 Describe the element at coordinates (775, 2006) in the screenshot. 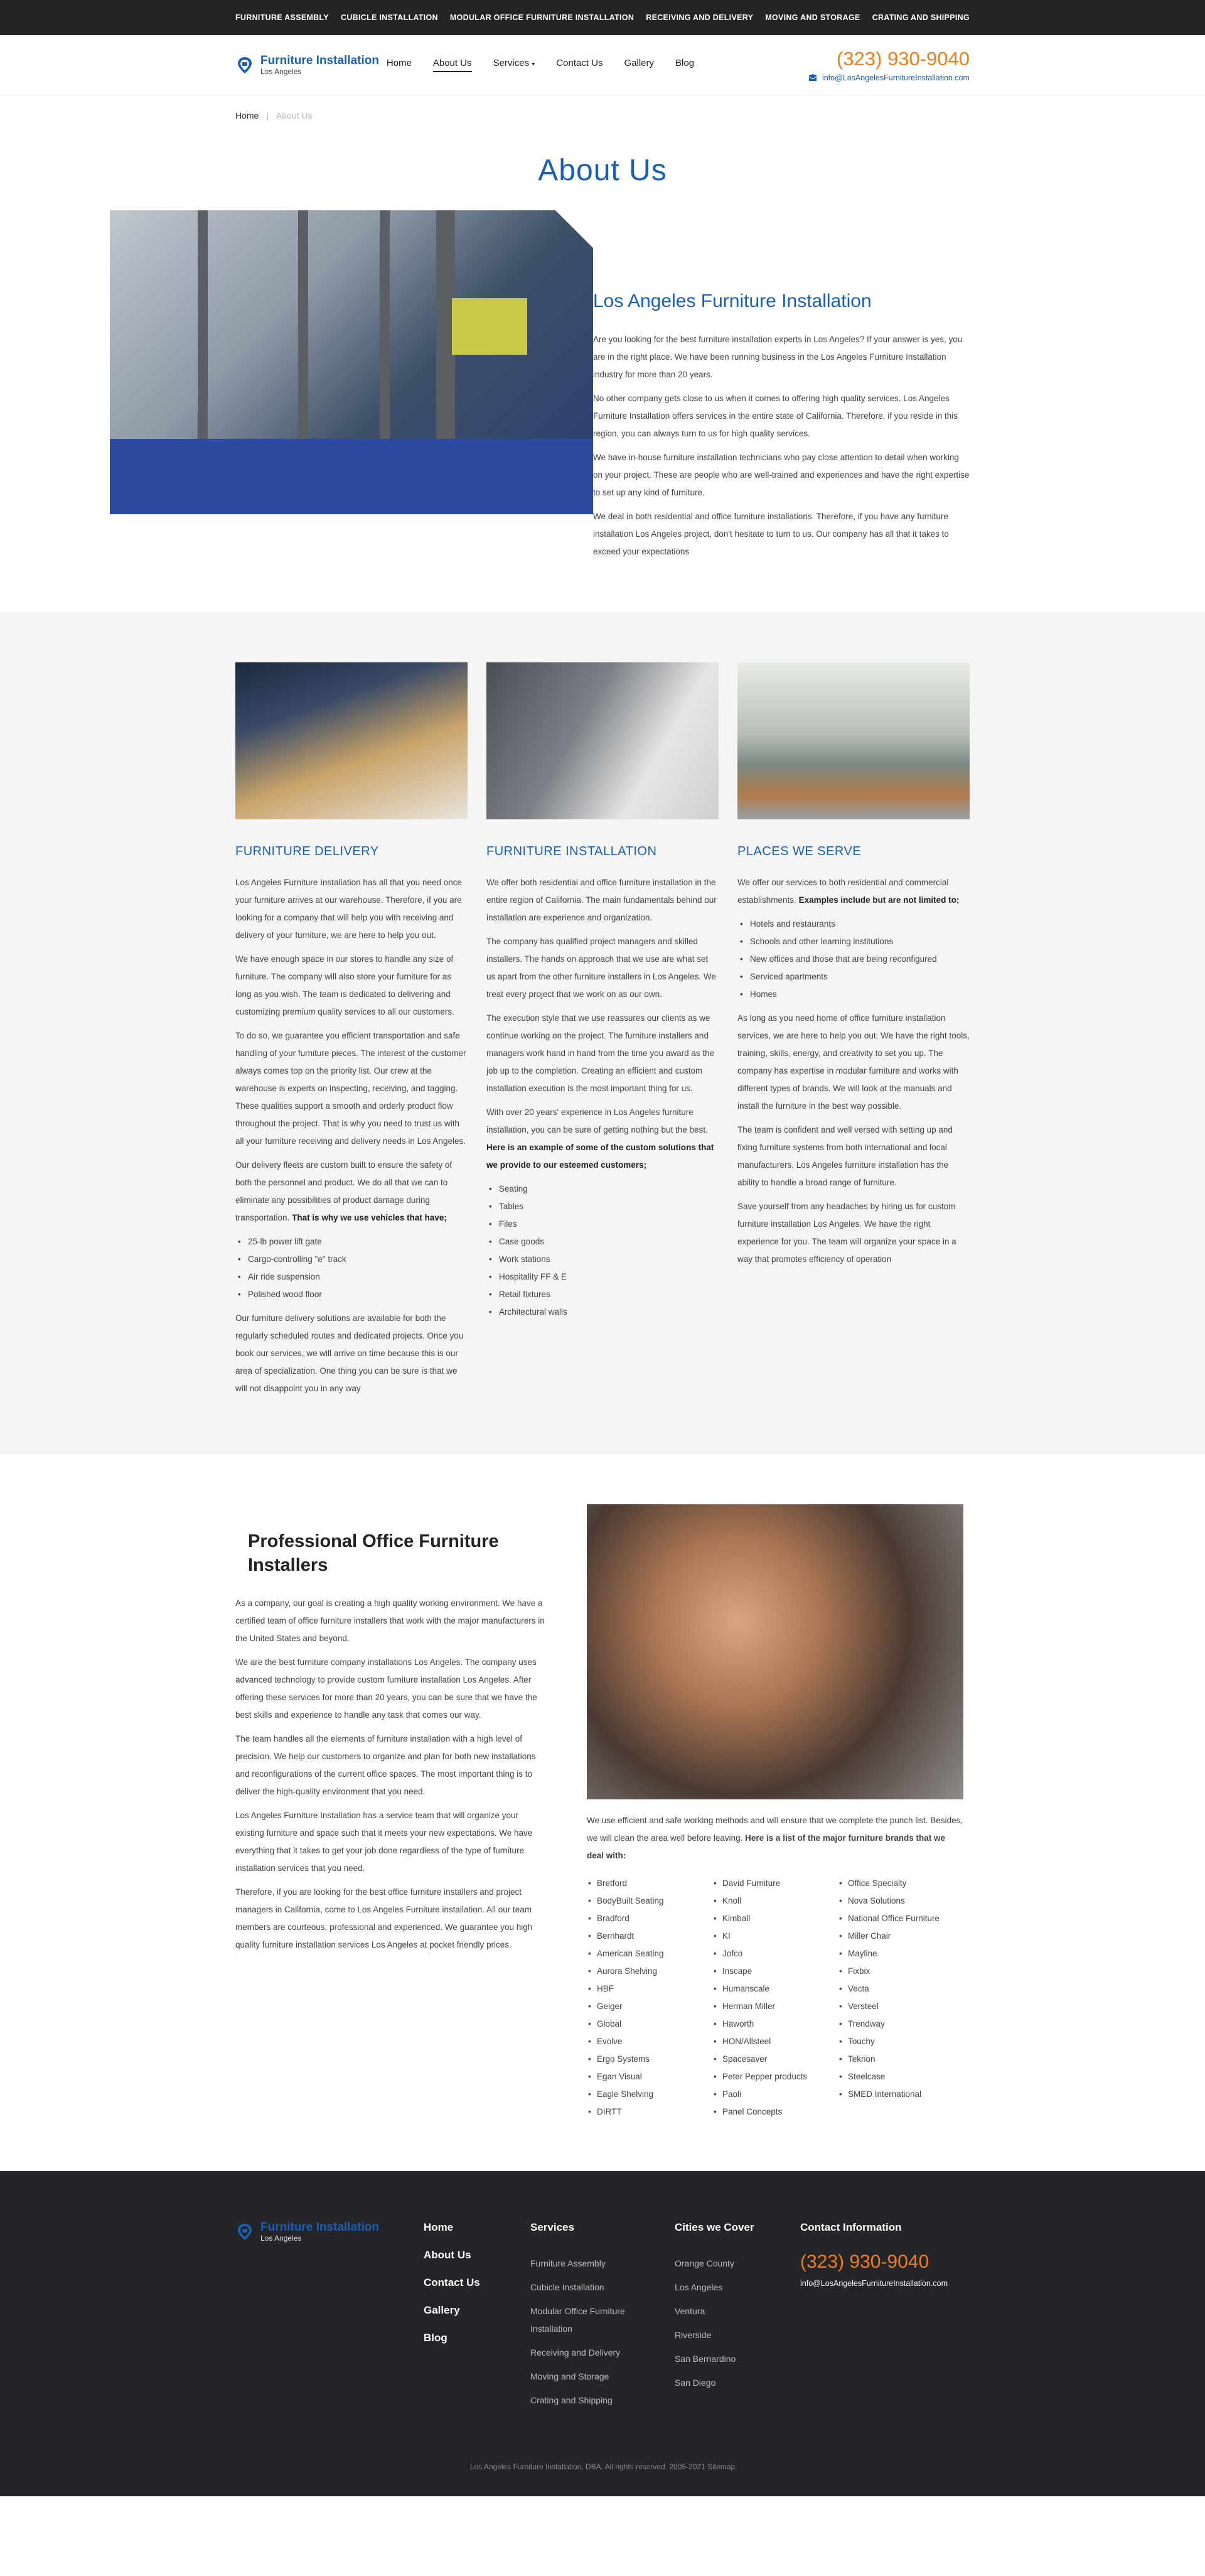

I see `brand-item: Herman Miller` at that location.